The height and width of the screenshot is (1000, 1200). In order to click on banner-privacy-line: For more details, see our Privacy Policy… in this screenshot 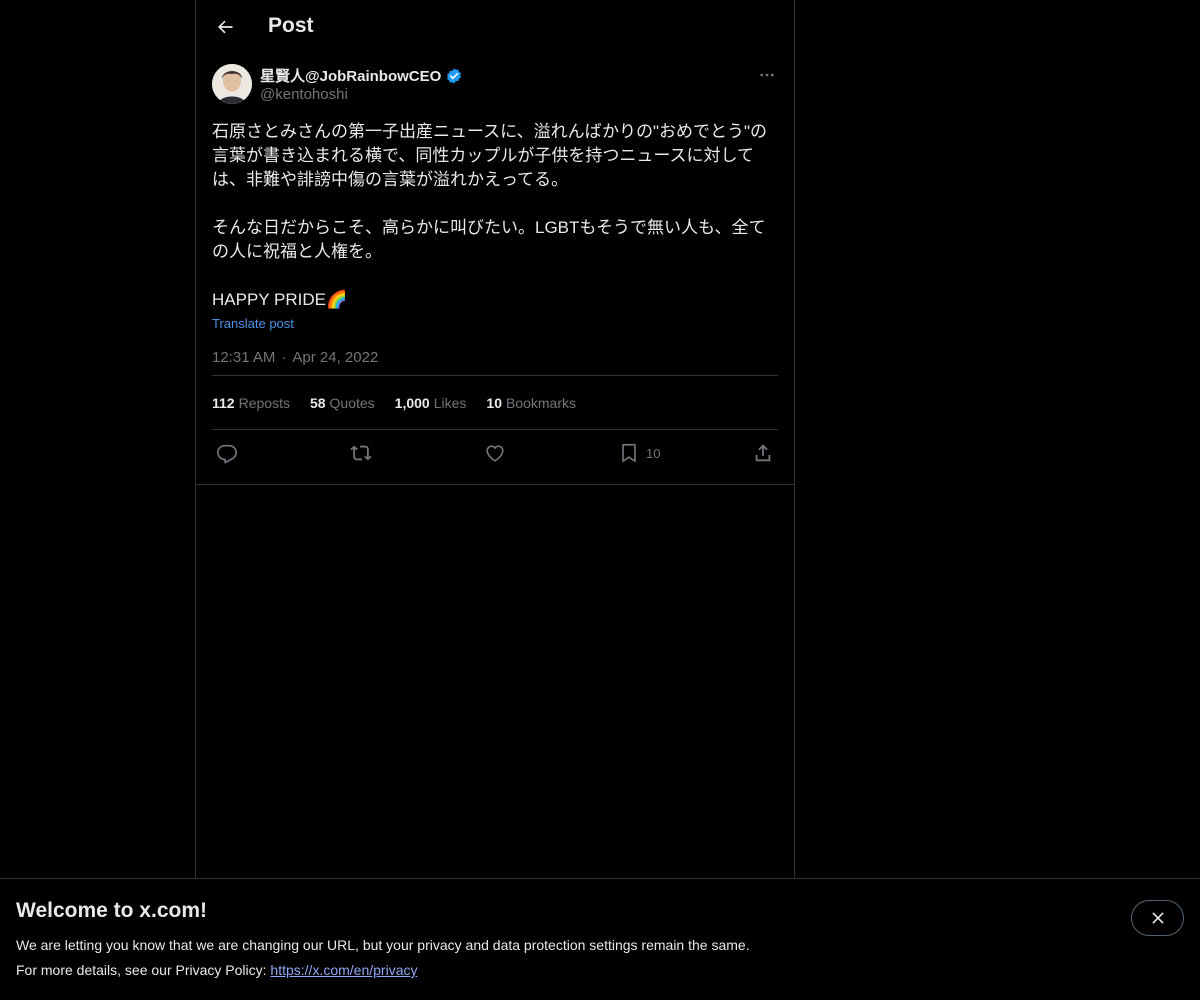, I will do `click(216, 970)`.